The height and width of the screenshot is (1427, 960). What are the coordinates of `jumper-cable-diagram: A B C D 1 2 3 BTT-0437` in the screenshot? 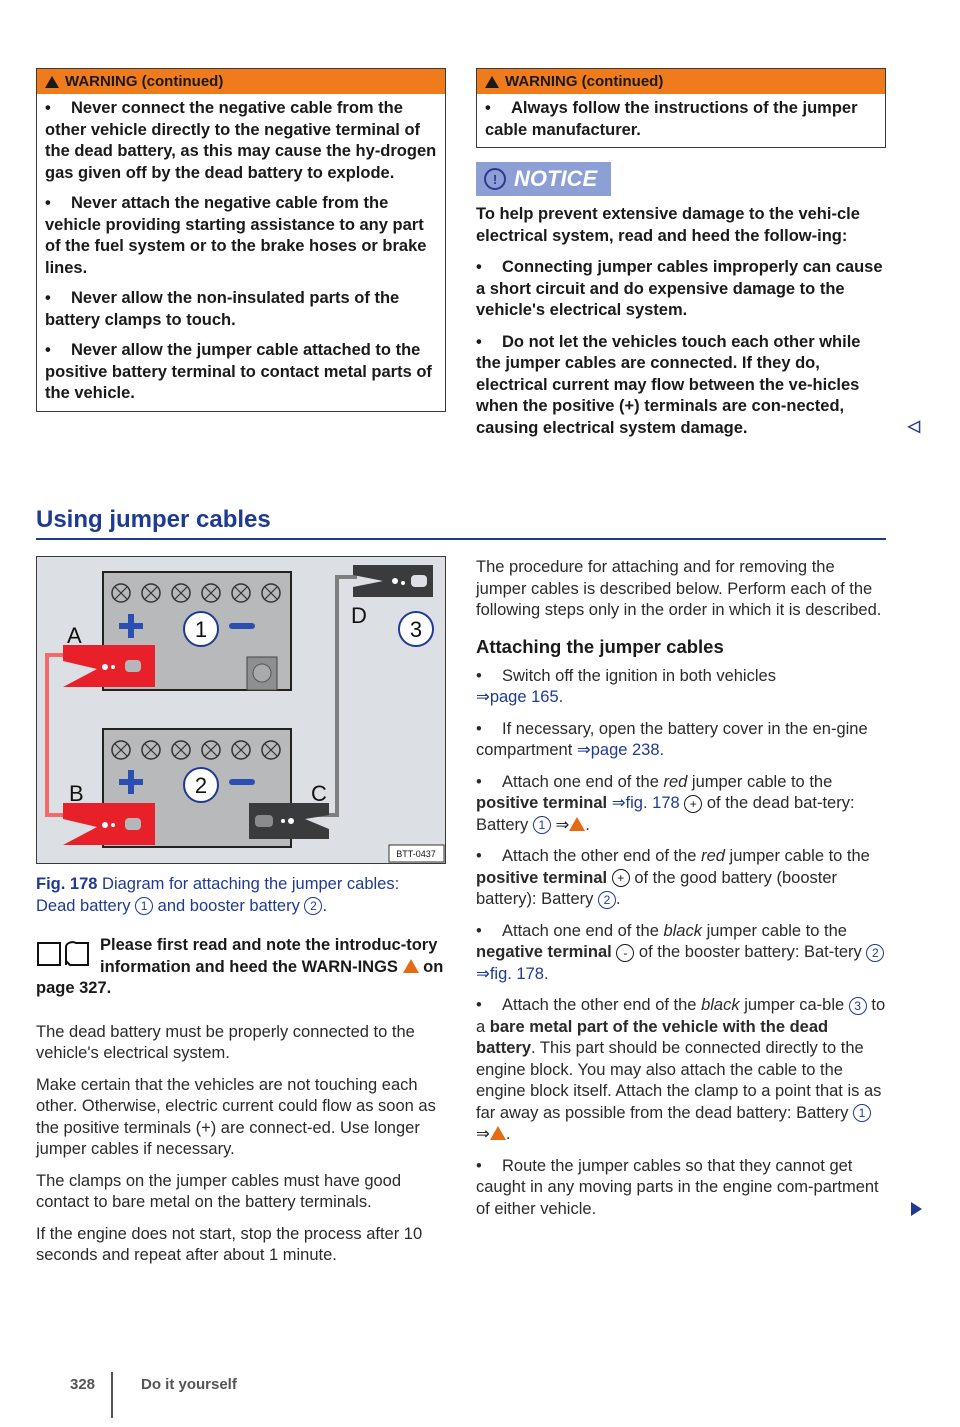 It's located at (241, 710).